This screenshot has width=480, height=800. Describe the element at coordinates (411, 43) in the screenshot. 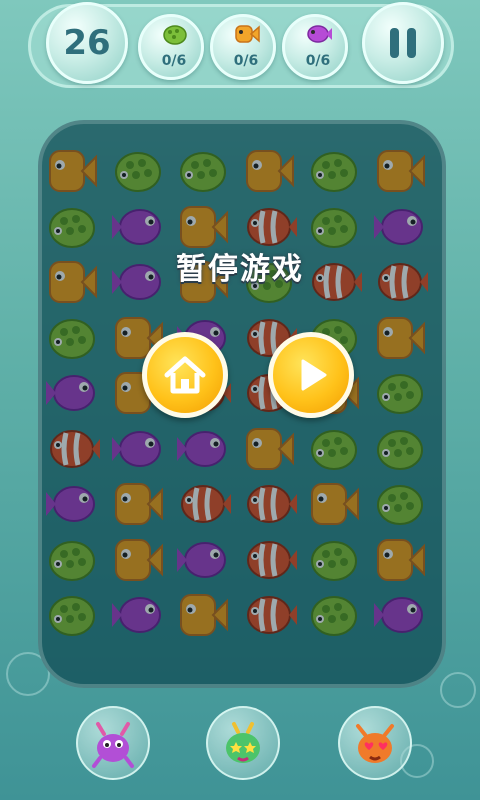

I see `pause-icon-bar` at that location.